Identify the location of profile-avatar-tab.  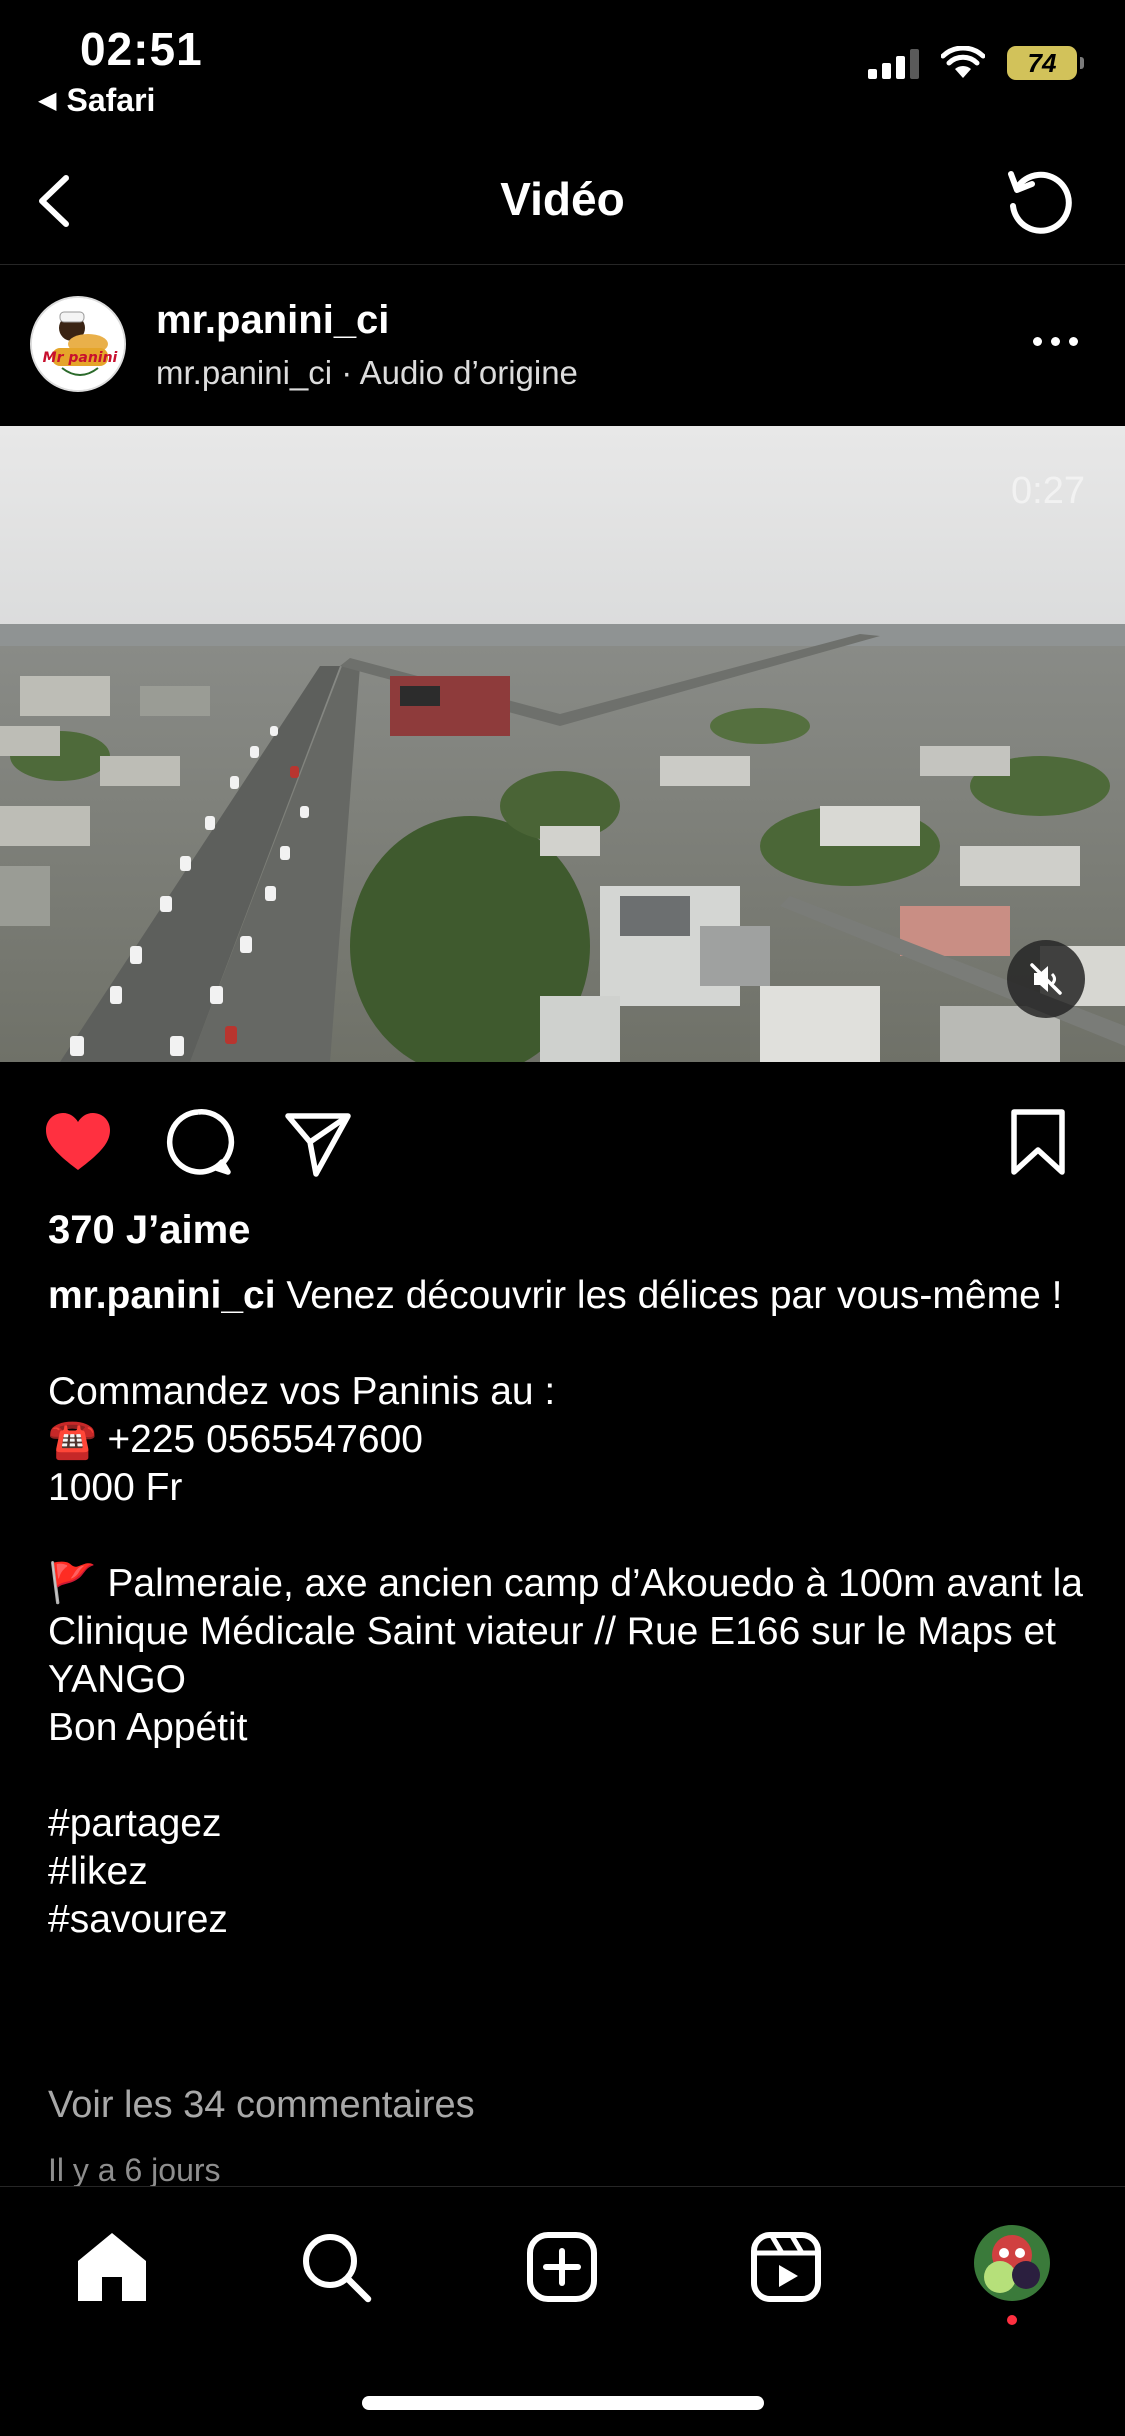
(1012, 2263).